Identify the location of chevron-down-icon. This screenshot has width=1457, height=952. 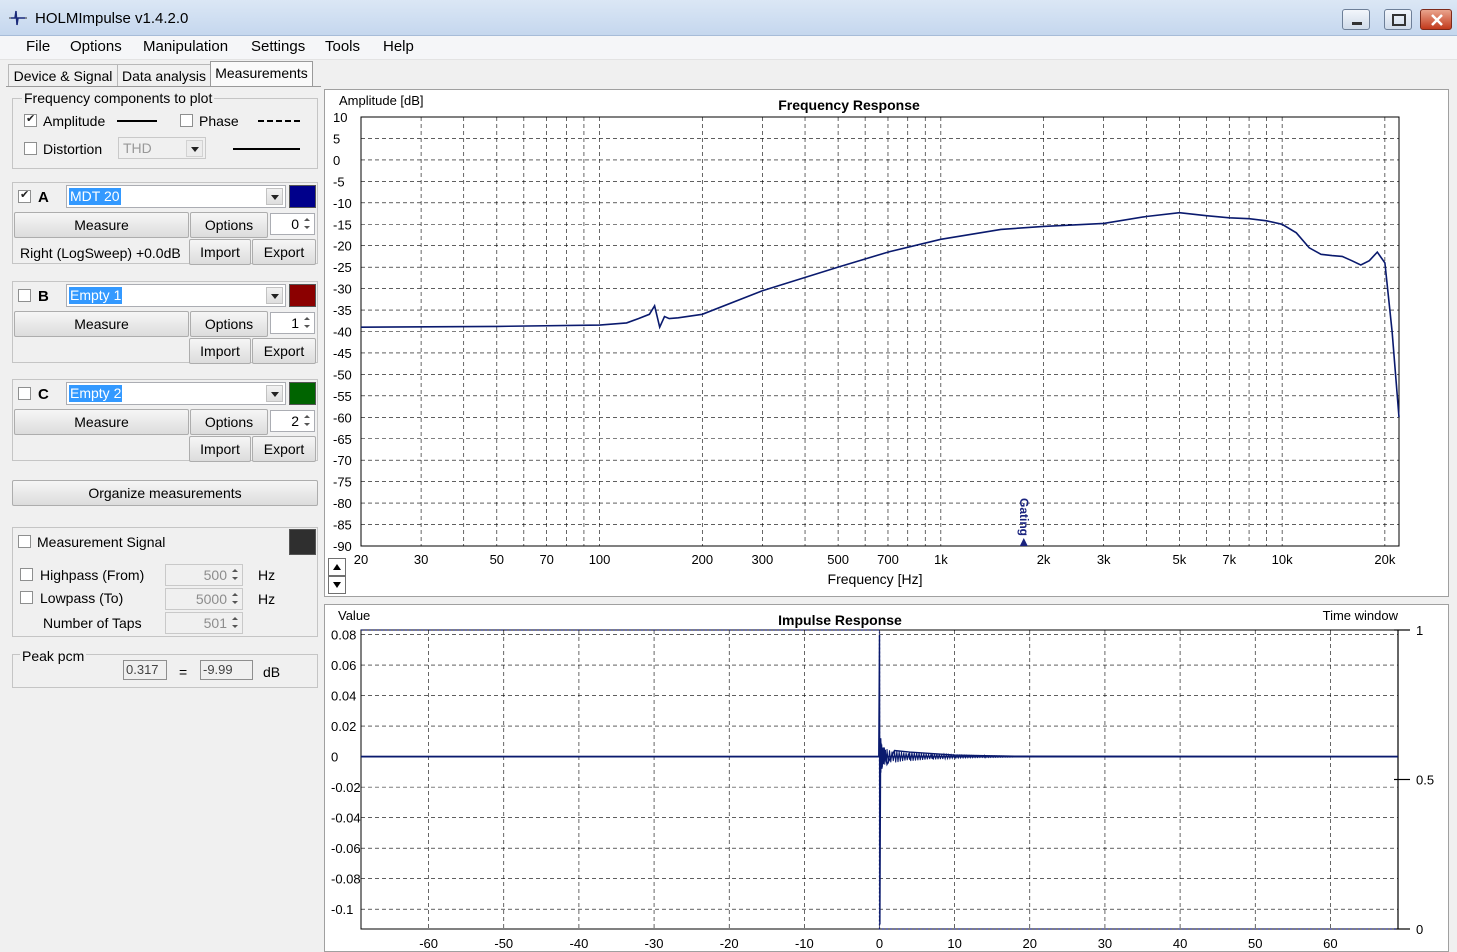
(274, 295).